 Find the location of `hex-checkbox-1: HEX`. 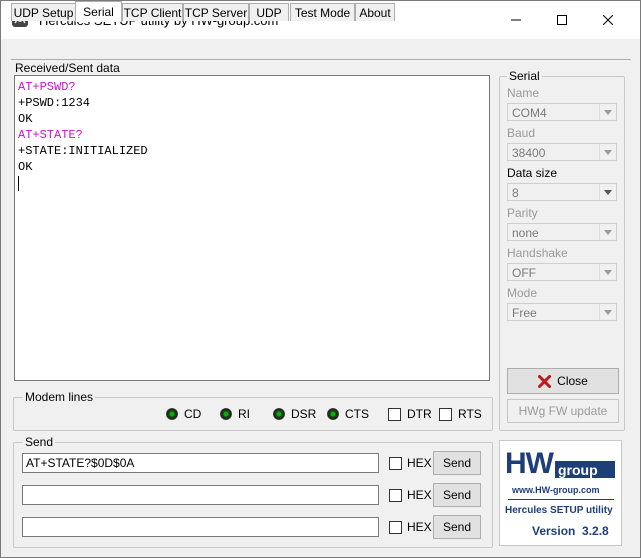

hex-checkbox-1: HEX is located at coordinates (410, 463).